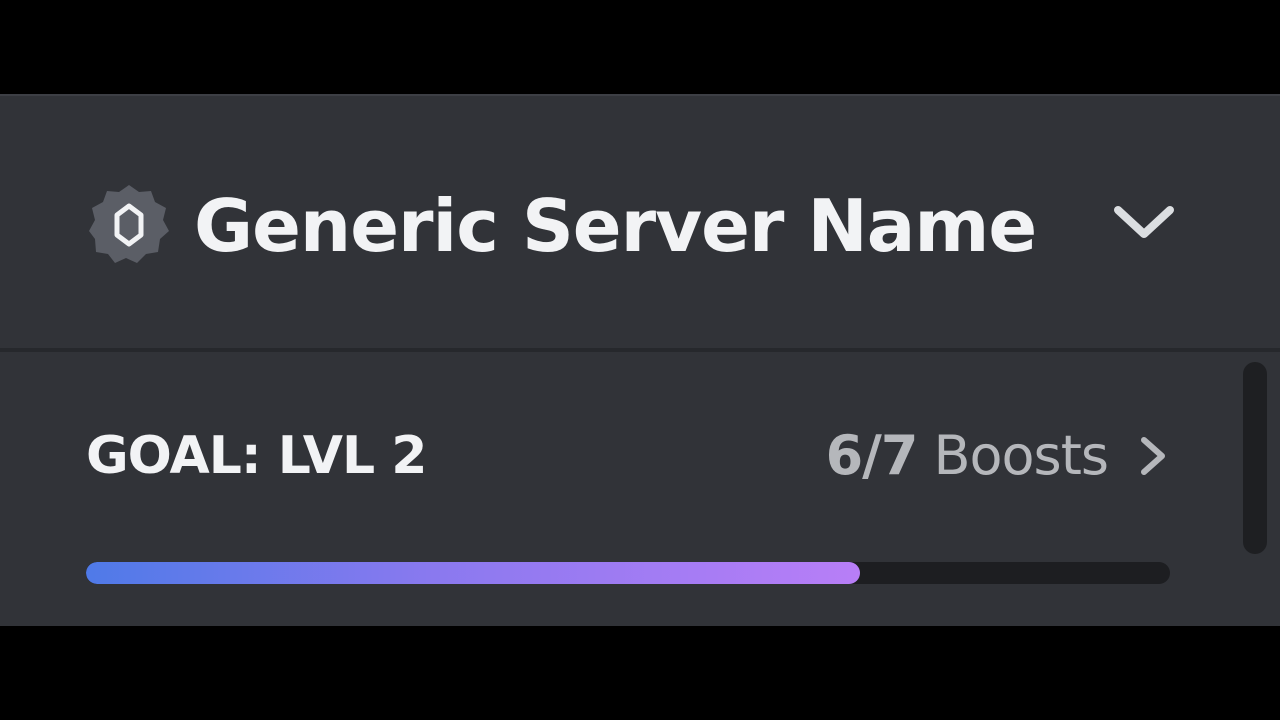  Describe the element at coordinates (256, 456) in the screenshot. I see `boost-goal-label: GOAL: LVL 2` at that location.